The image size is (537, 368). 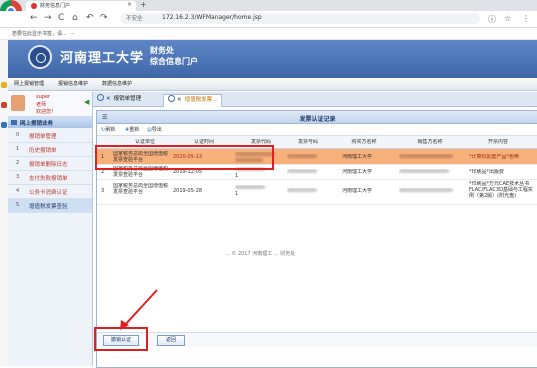 I want to click on annotation-arrow-icon, so click(x=139, y=309).